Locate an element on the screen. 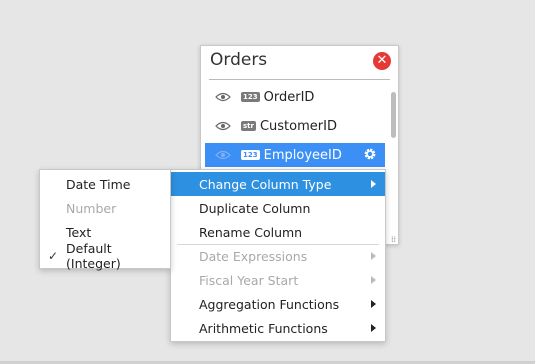 The width and height of the screenshot is (535, 364). menu-item-label: Change Column Type is located at coordinates (265, 184).